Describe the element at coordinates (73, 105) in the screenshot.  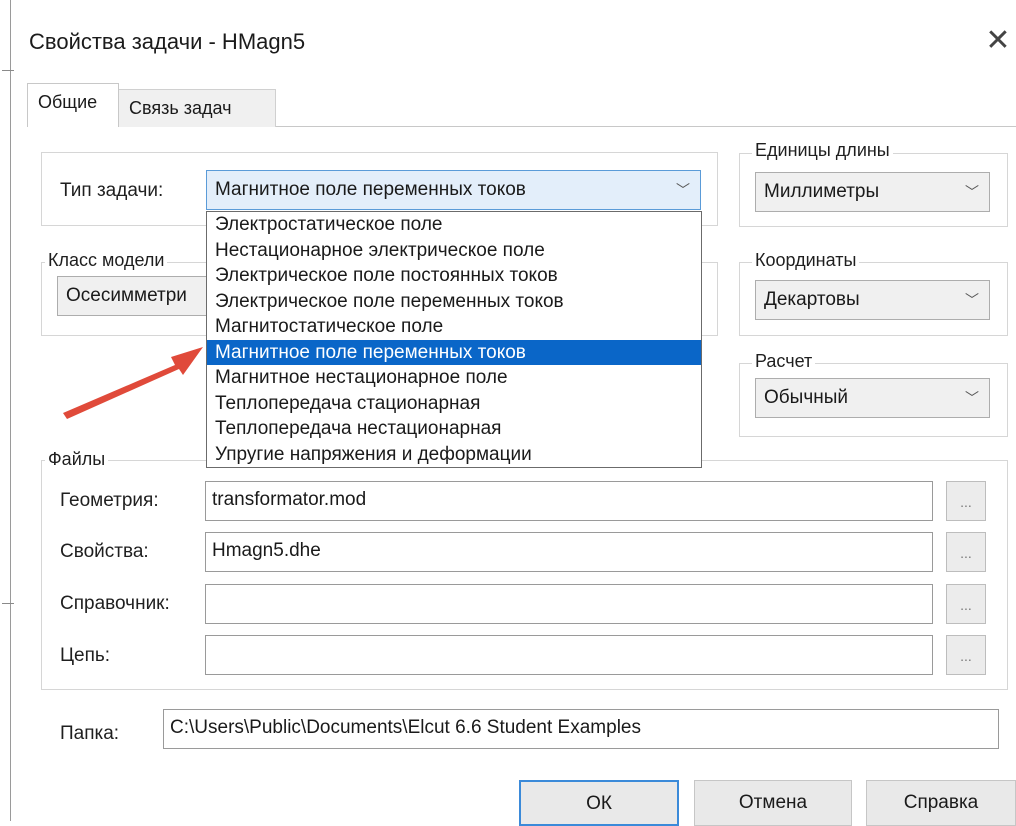
I see `tab-general: Общие` at that location.